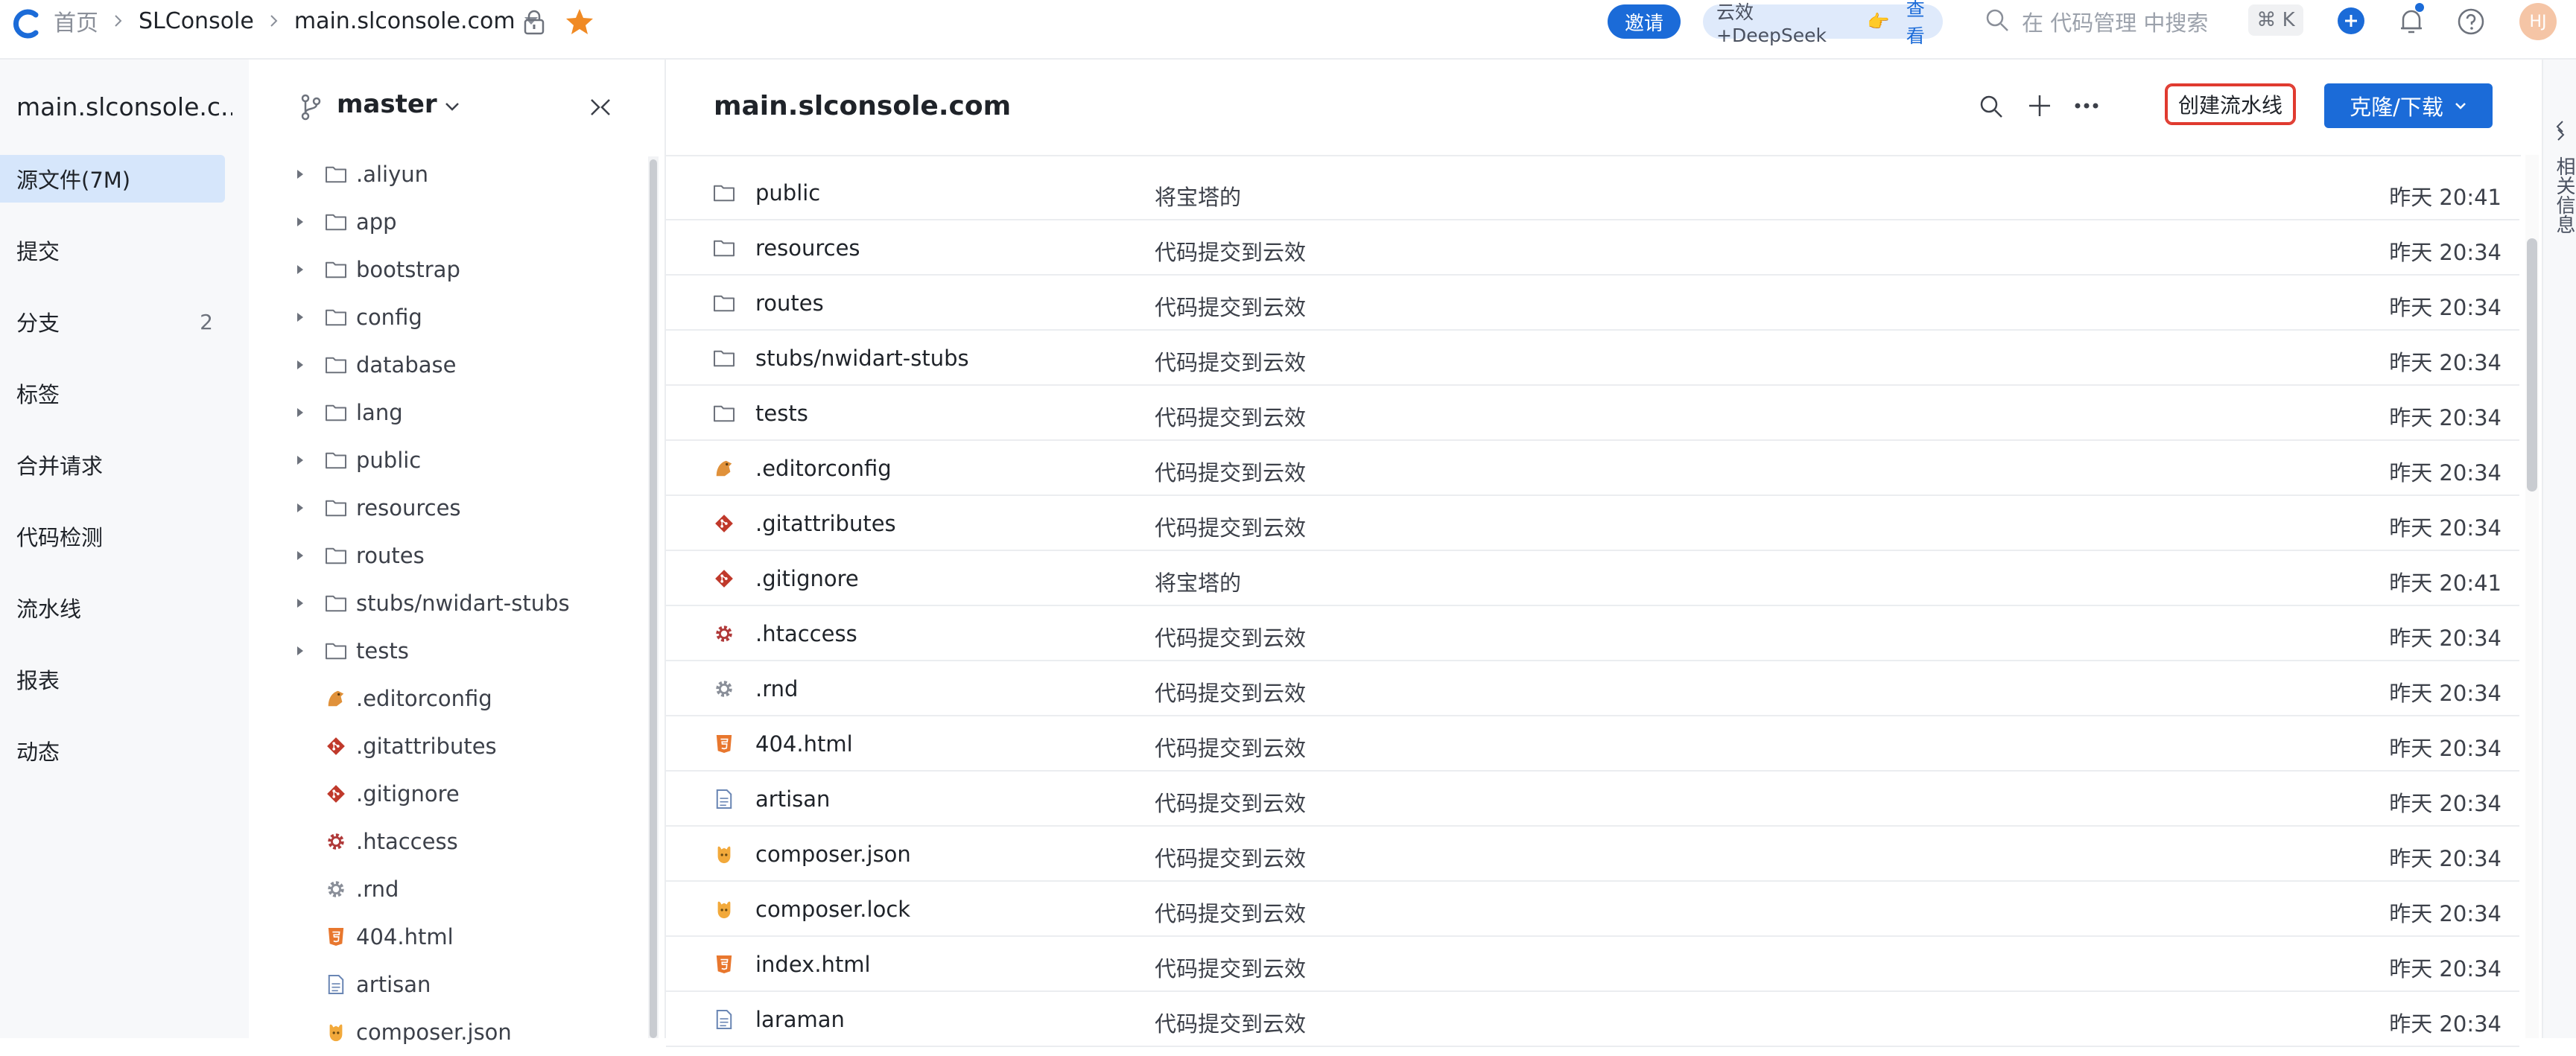 This screenshot has width=2576, height=1056. I want to click on tree-item: artisan, so click(447, 984).